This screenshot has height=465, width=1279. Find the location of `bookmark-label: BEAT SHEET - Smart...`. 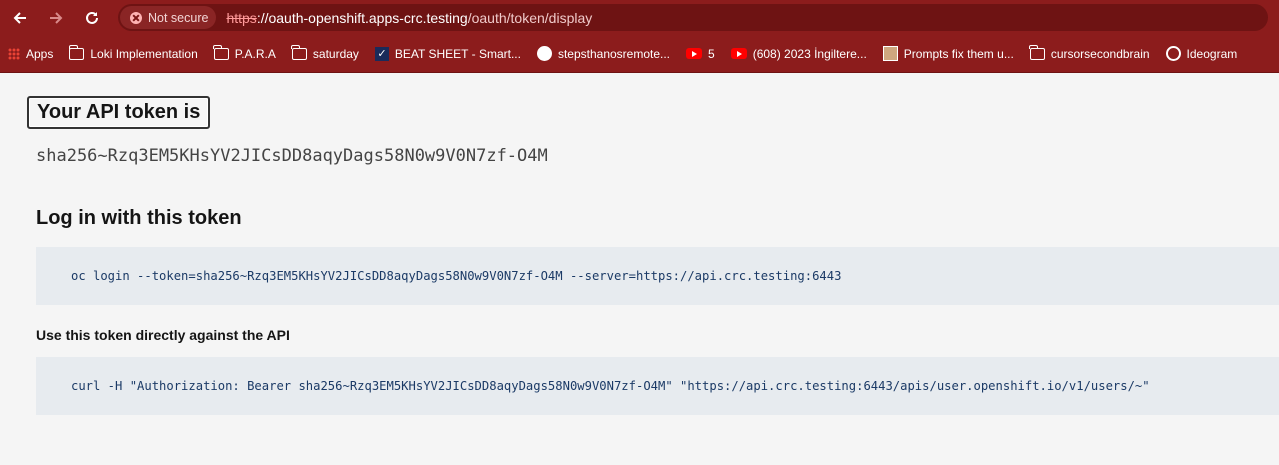

bookmark-label: BEAT SHEET - Smart... is located at coordinates (457, 53).